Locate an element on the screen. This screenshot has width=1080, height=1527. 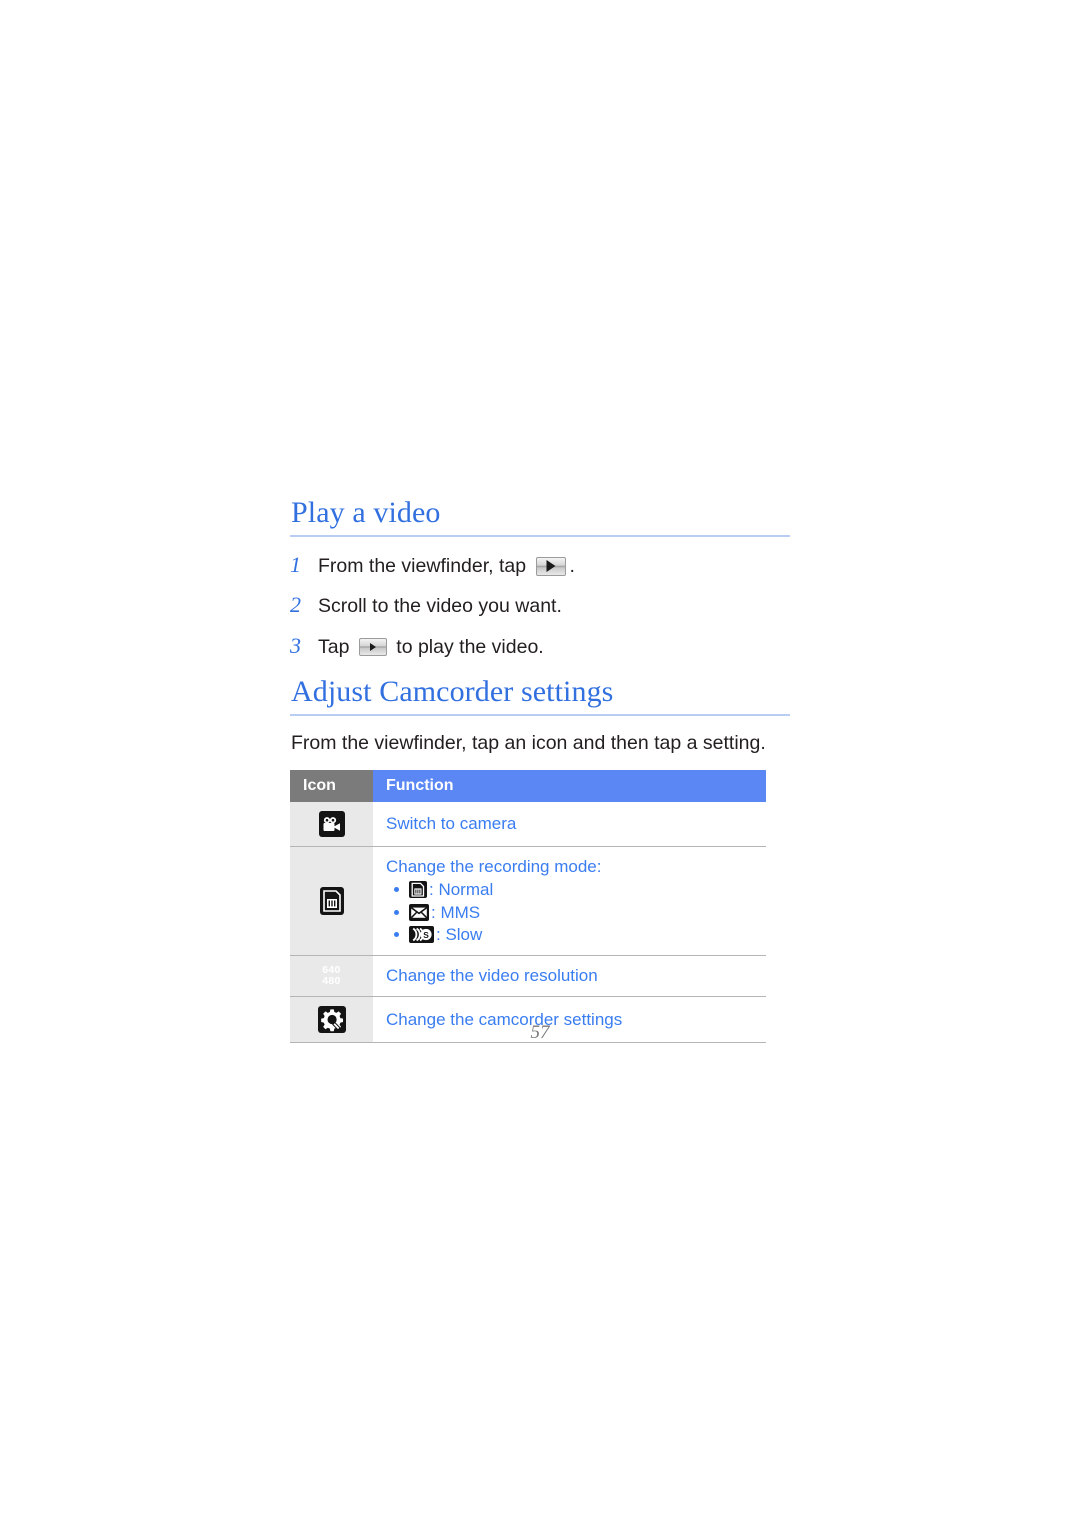
option-label: : Normal is located at coordinates (461, 890).